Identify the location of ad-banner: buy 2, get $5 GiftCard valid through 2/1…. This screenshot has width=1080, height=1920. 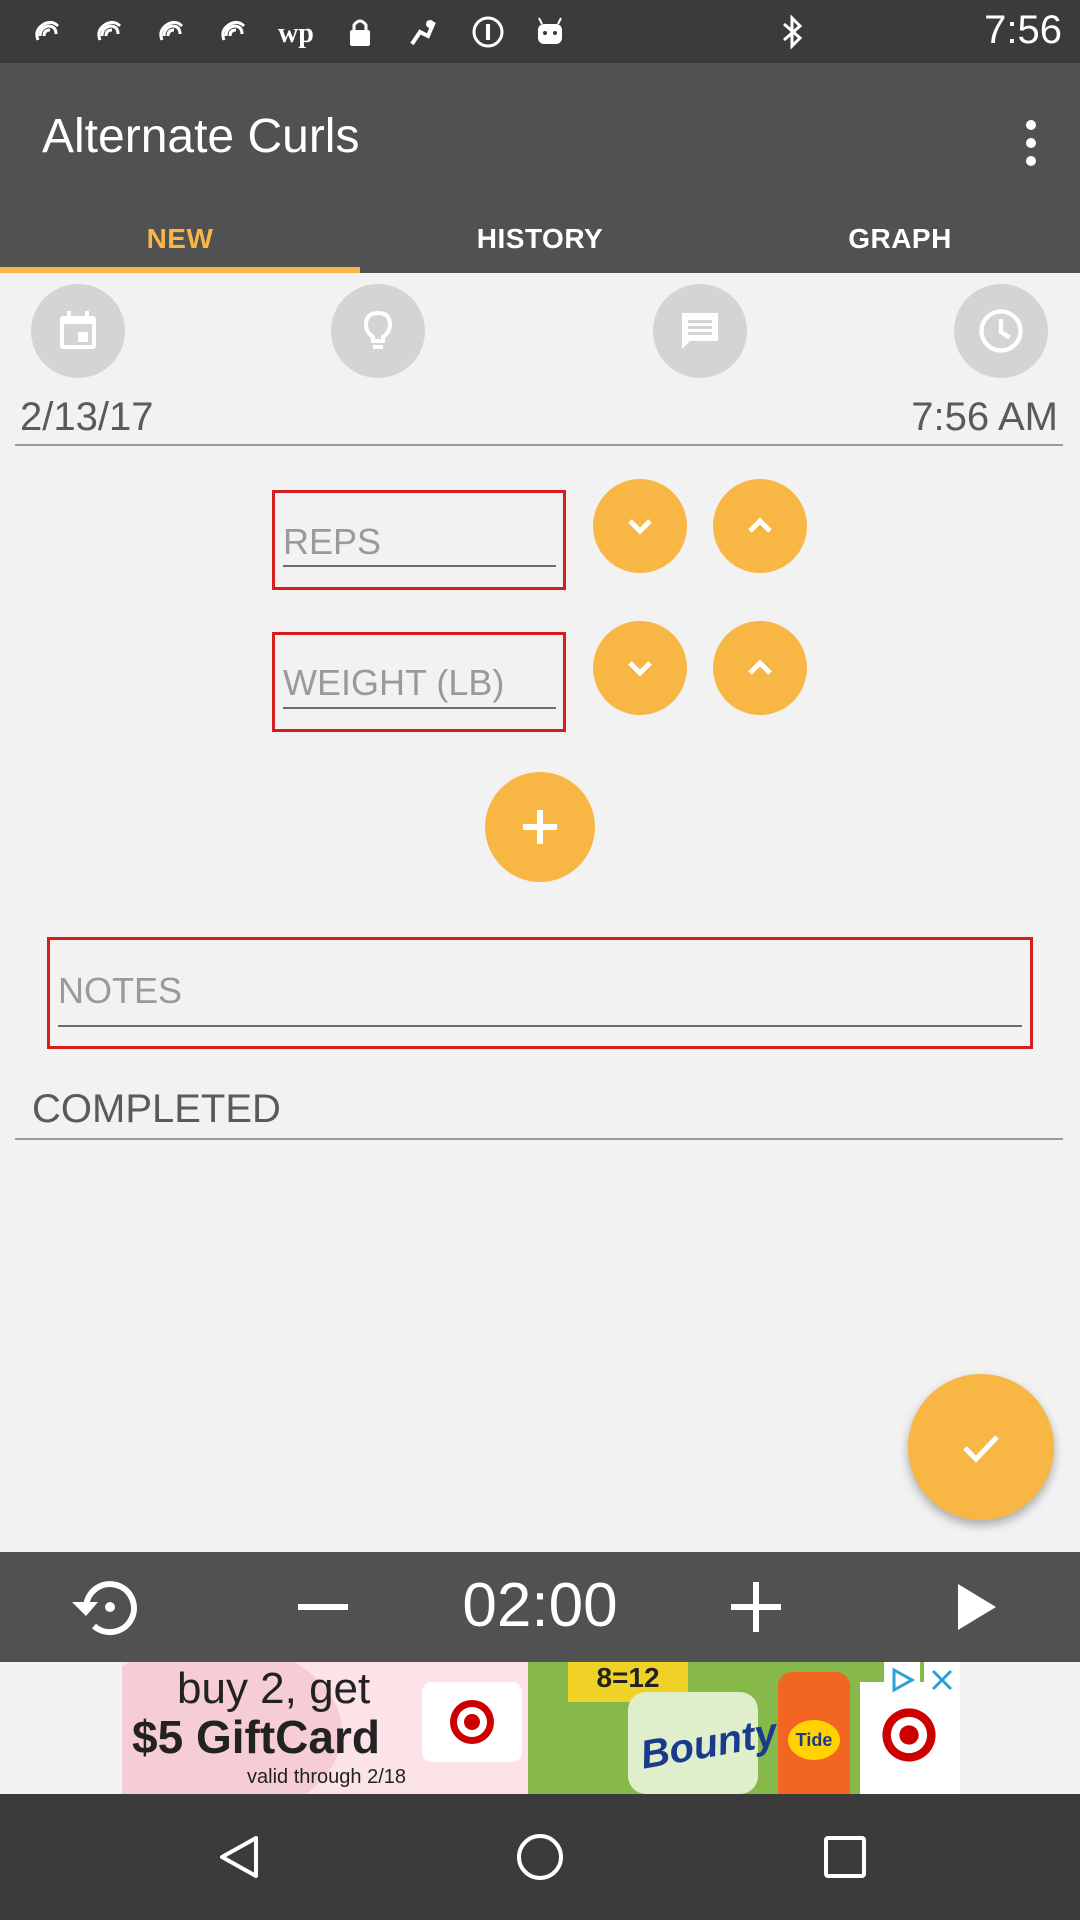
(541, 1728).